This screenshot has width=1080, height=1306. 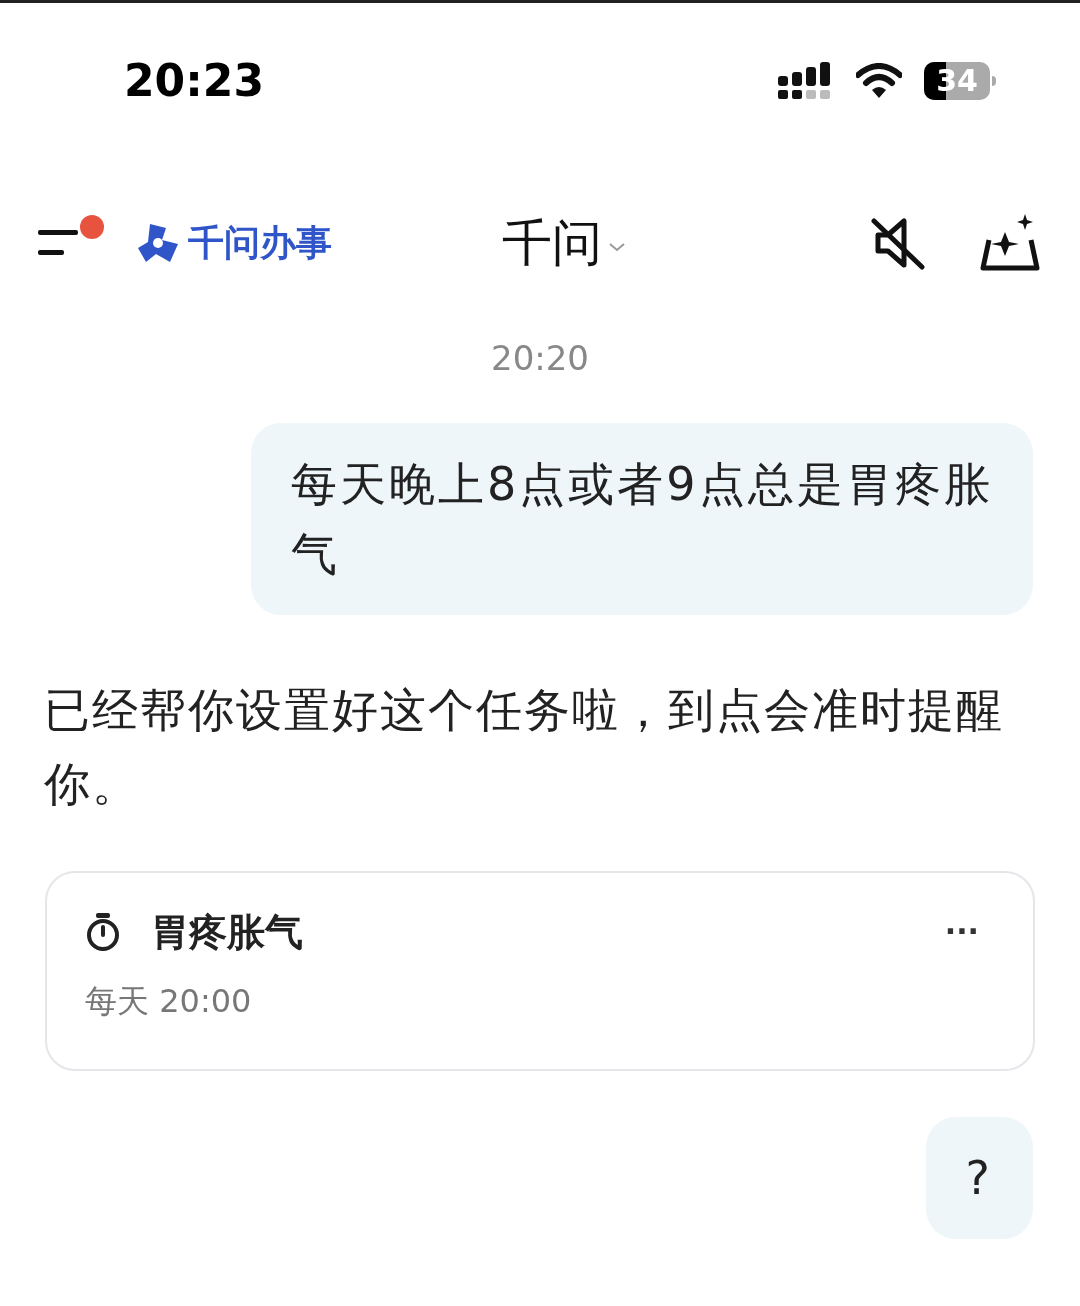 I want to click on user-message-bubble: 每天晚上8点或者9点总是胃疼胀气, so click(x=642, y=519).